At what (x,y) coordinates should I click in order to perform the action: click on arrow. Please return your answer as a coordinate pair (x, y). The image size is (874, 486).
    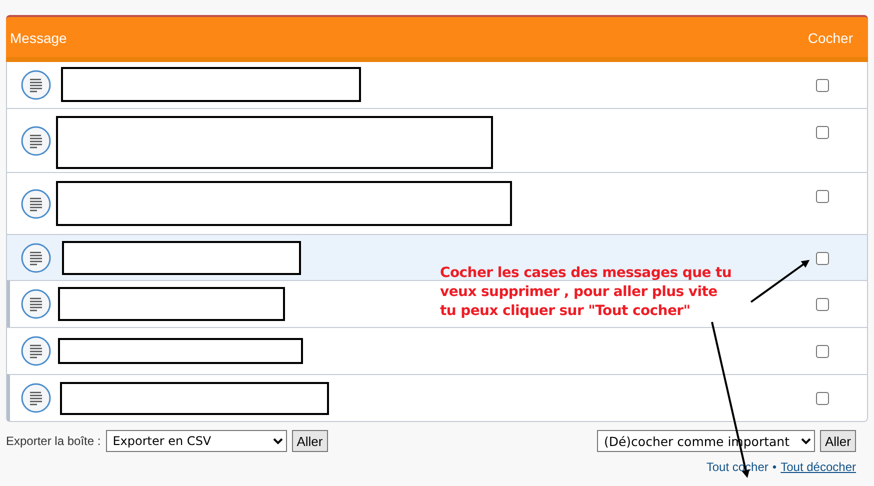
    Looking at the image, I should click on (780, 281).